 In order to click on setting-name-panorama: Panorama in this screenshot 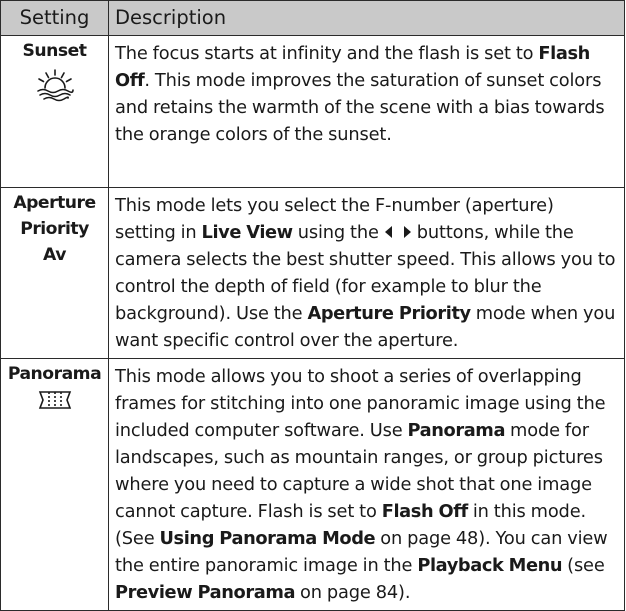, I will do `click(54, 374)`.